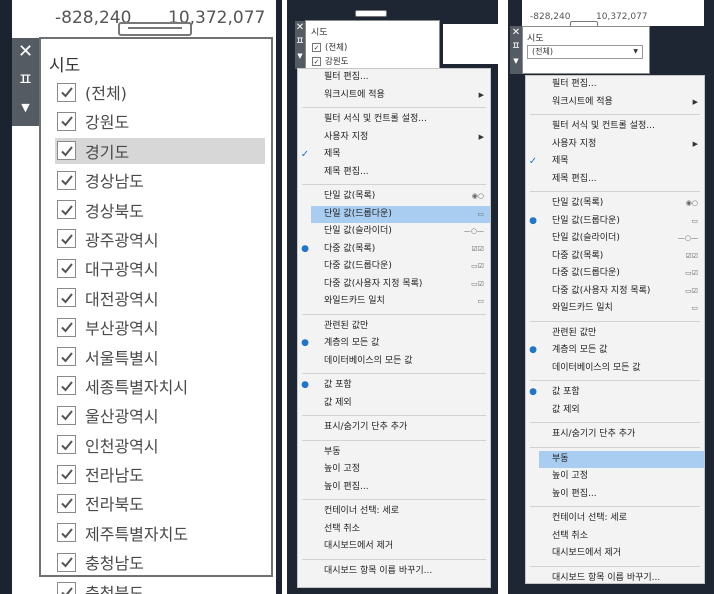 This screenshot has width=714, height=594. What do you see at coordinates (616, 222) in the screenshot?
I see `menu-item: ● 단일 값(드롭다운) ▭` at bounding box center [616, 222].